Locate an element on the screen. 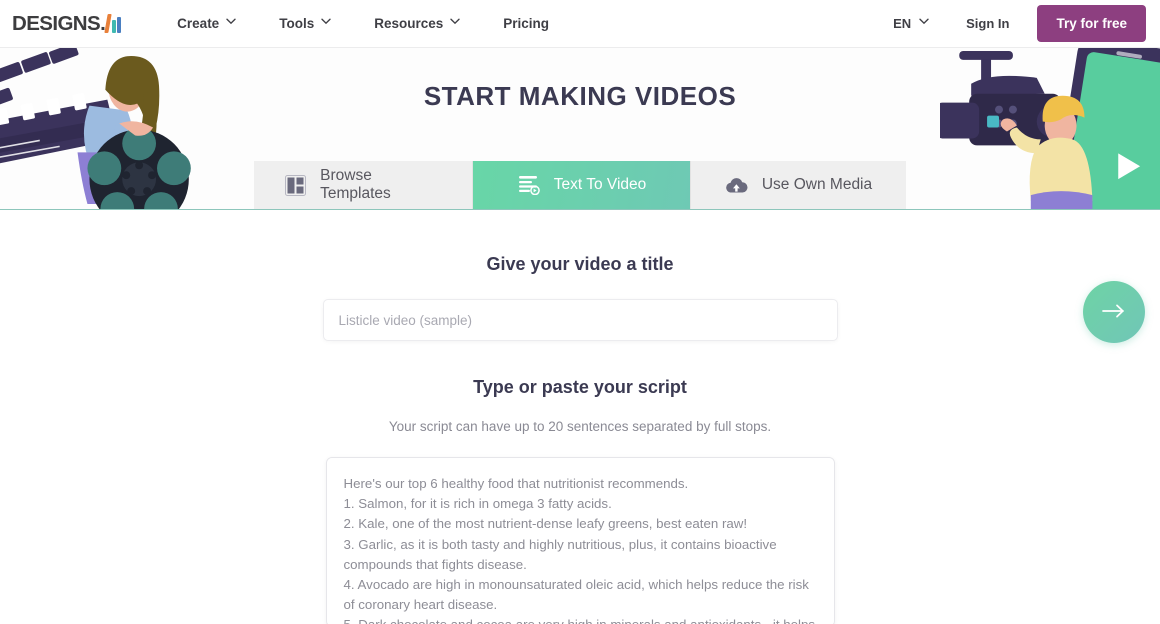 This screenshot has height=624, width=1160. tab-browse-templates: Browse Templates is located at coordinates (363, 185).